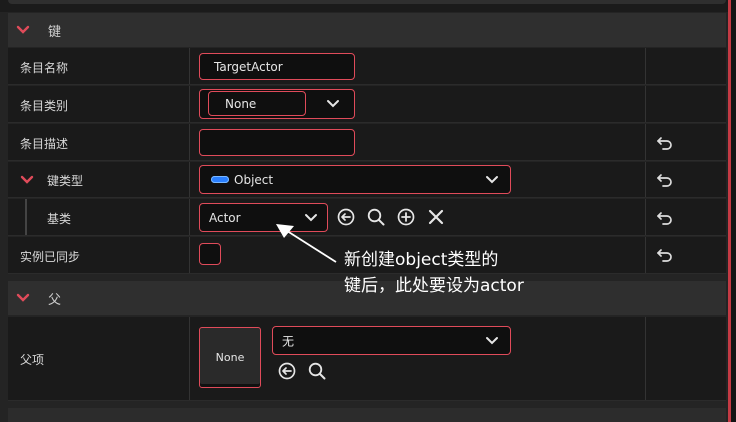 The width and height of the screenshot is (736, 422). Describe the element at coordinates (434, 286) in the screenshot. I see `annotation-line: 键后，此处要设为actor` at that location.